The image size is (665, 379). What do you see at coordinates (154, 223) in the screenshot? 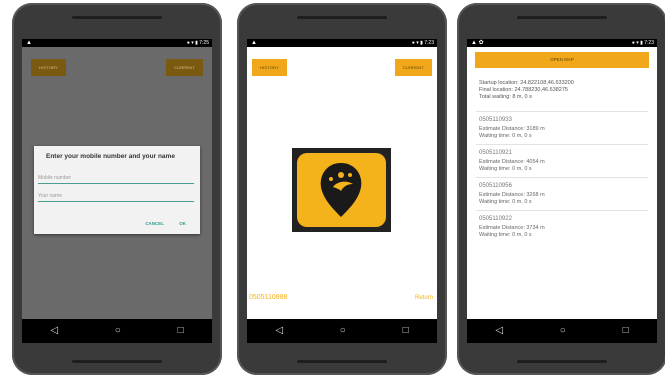
I see `cancel-button: CANCEL` at bounding box center [154, 223].